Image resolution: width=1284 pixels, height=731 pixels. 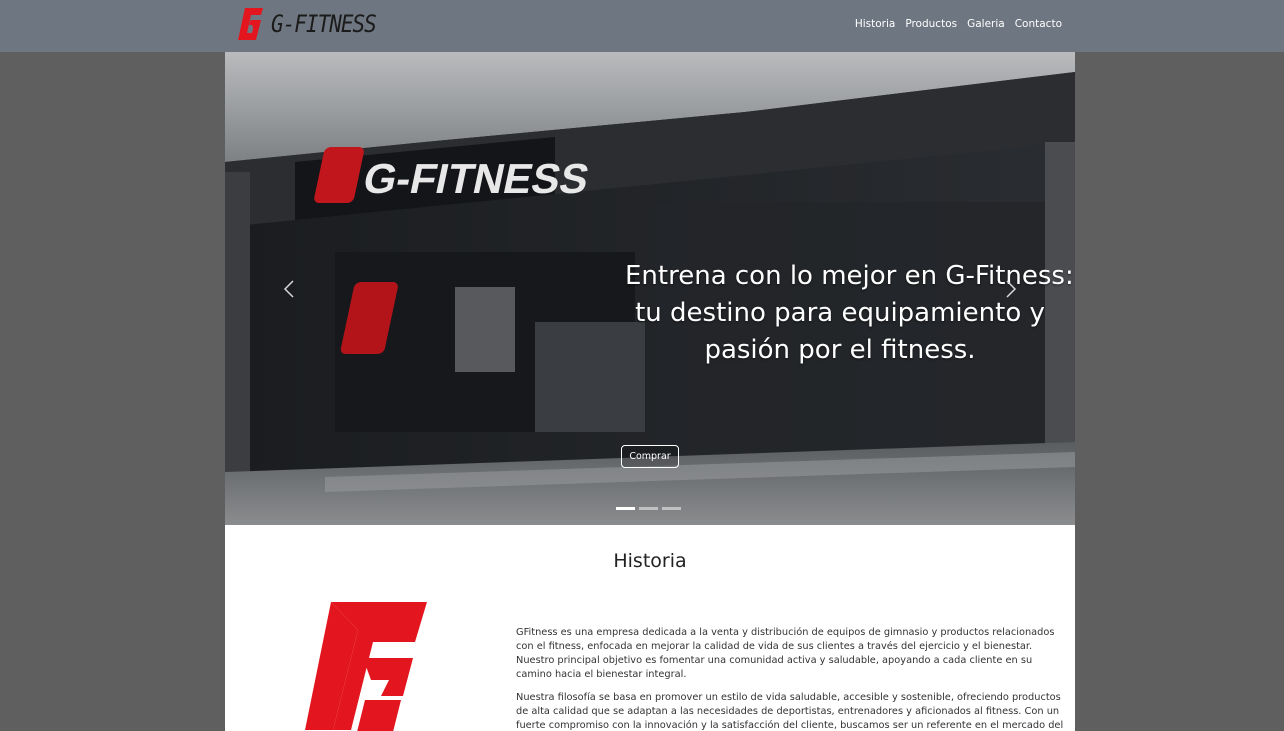 What do you see at coordinates (931, 24) in the screenshot?
I see `nav-item-productos: Productos` at bounding box center [931, 24].